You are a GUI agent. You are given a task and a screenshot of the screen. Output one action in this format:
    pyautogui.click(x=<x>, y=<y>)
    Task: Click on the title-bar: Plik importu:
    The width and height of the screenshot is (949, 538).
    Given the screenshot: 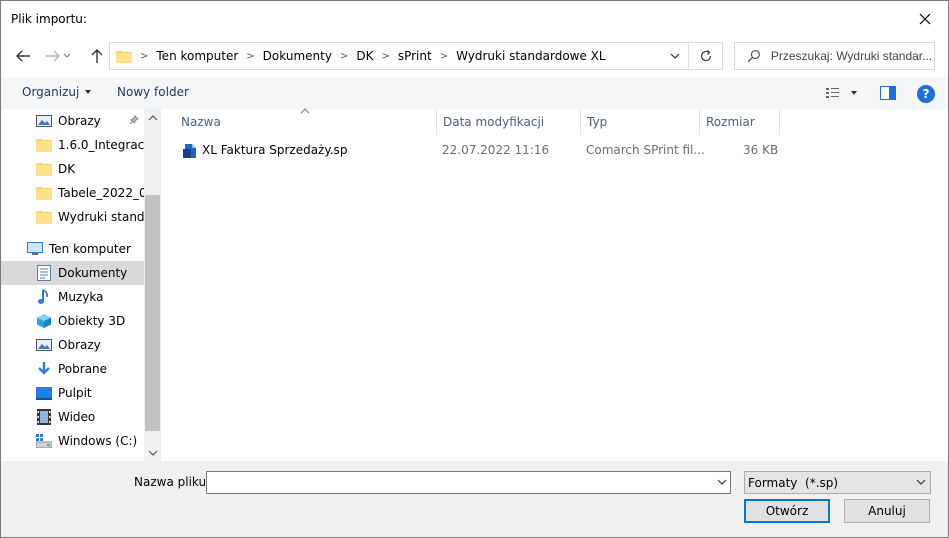 What is the action you would take?
    pyautogui.click(x=474, y=19)
    